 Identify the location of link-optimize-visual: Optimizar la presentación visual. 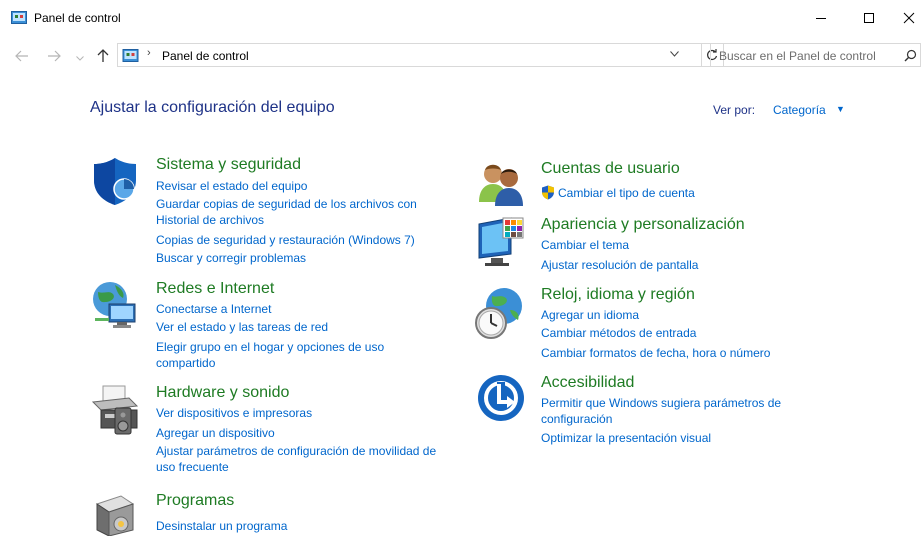
(626, 438).